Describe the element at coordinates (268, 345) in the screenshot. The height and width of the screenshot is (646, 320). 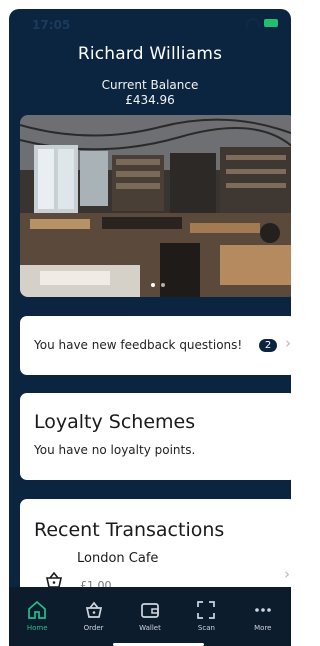
I see `feedback-count-badge: 2` at that location.